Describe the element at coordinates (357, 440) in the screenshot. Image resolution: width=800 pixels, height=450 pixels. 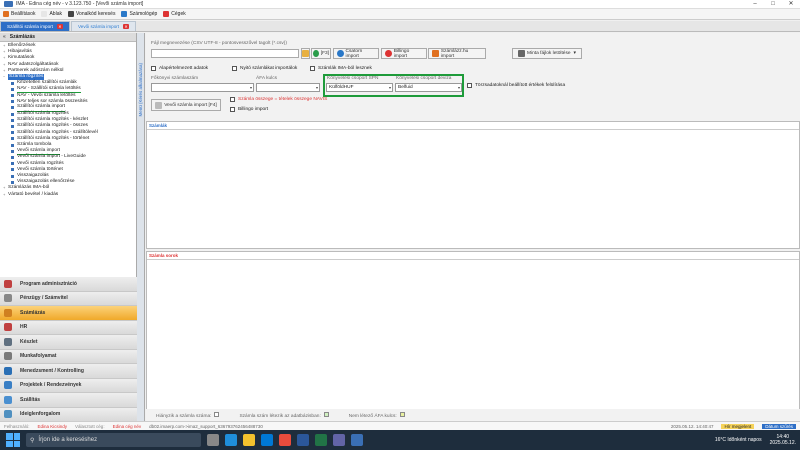
I see `ima-app-icon` at that location.